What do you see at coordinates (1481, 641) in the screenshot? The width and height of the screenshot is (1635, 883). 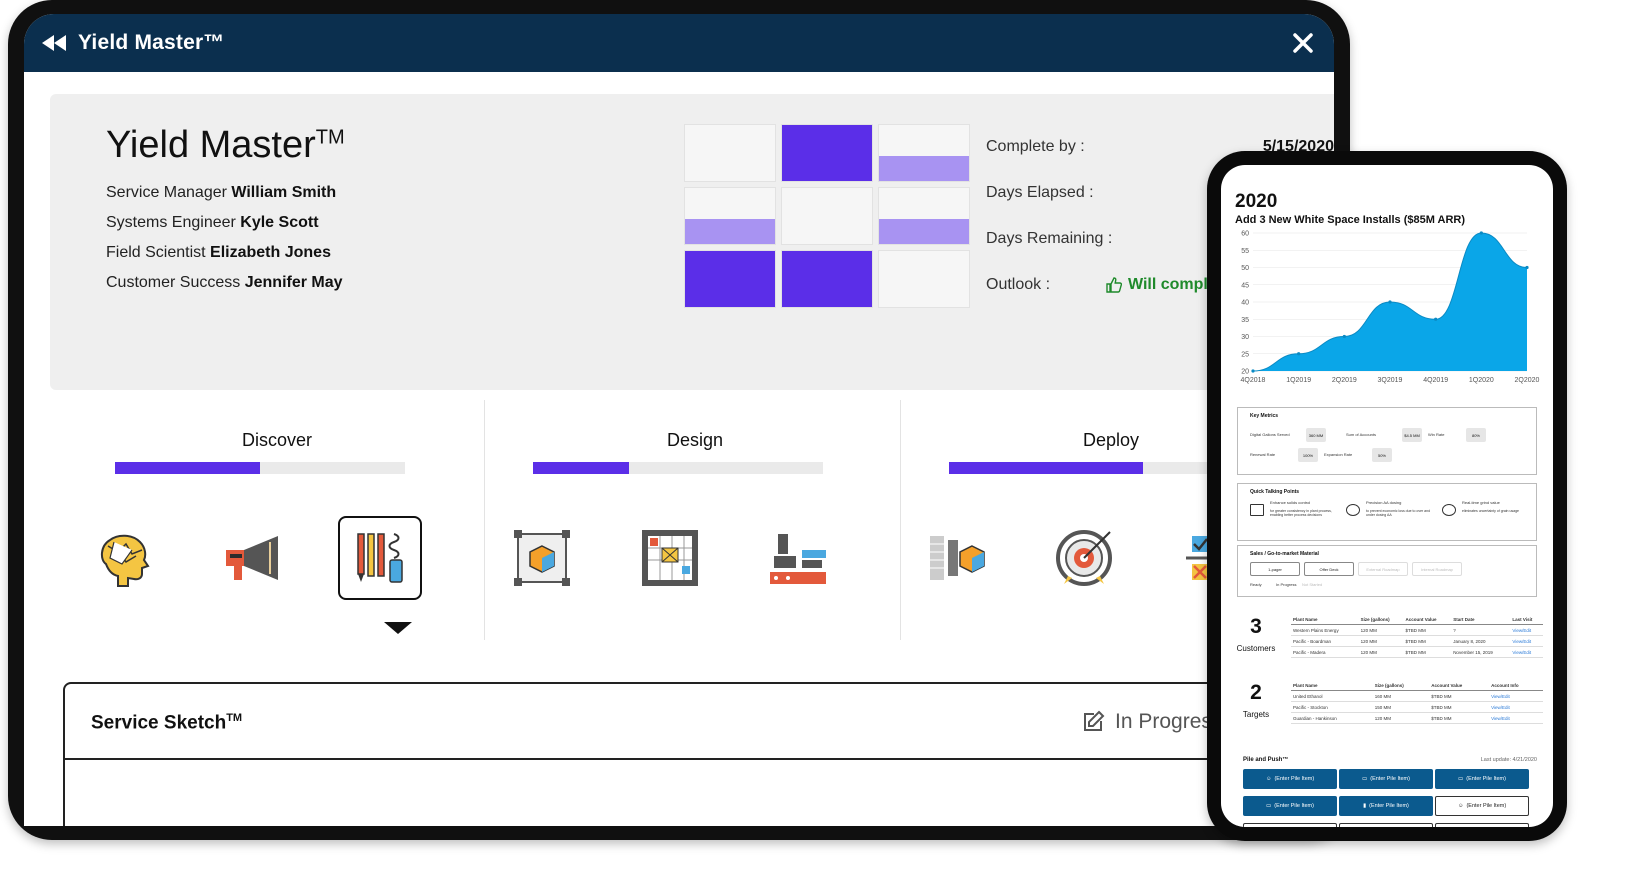 I see `table-cell: January 8, 2020` at bounding box center [1481, 641].